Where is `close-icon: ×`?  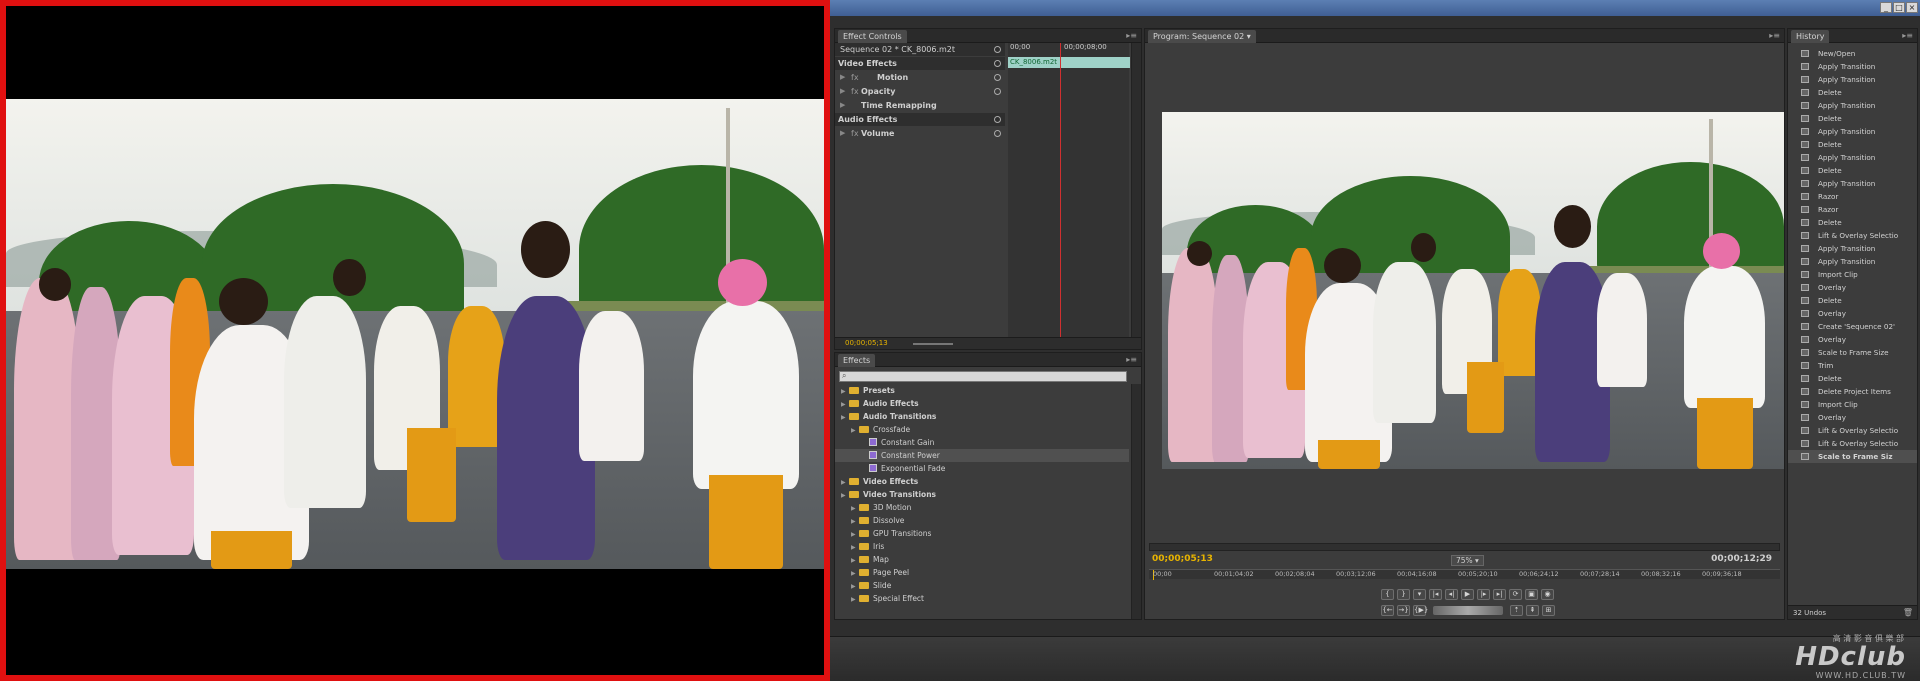 close-icon: × is located at coordinates (1912, 7).